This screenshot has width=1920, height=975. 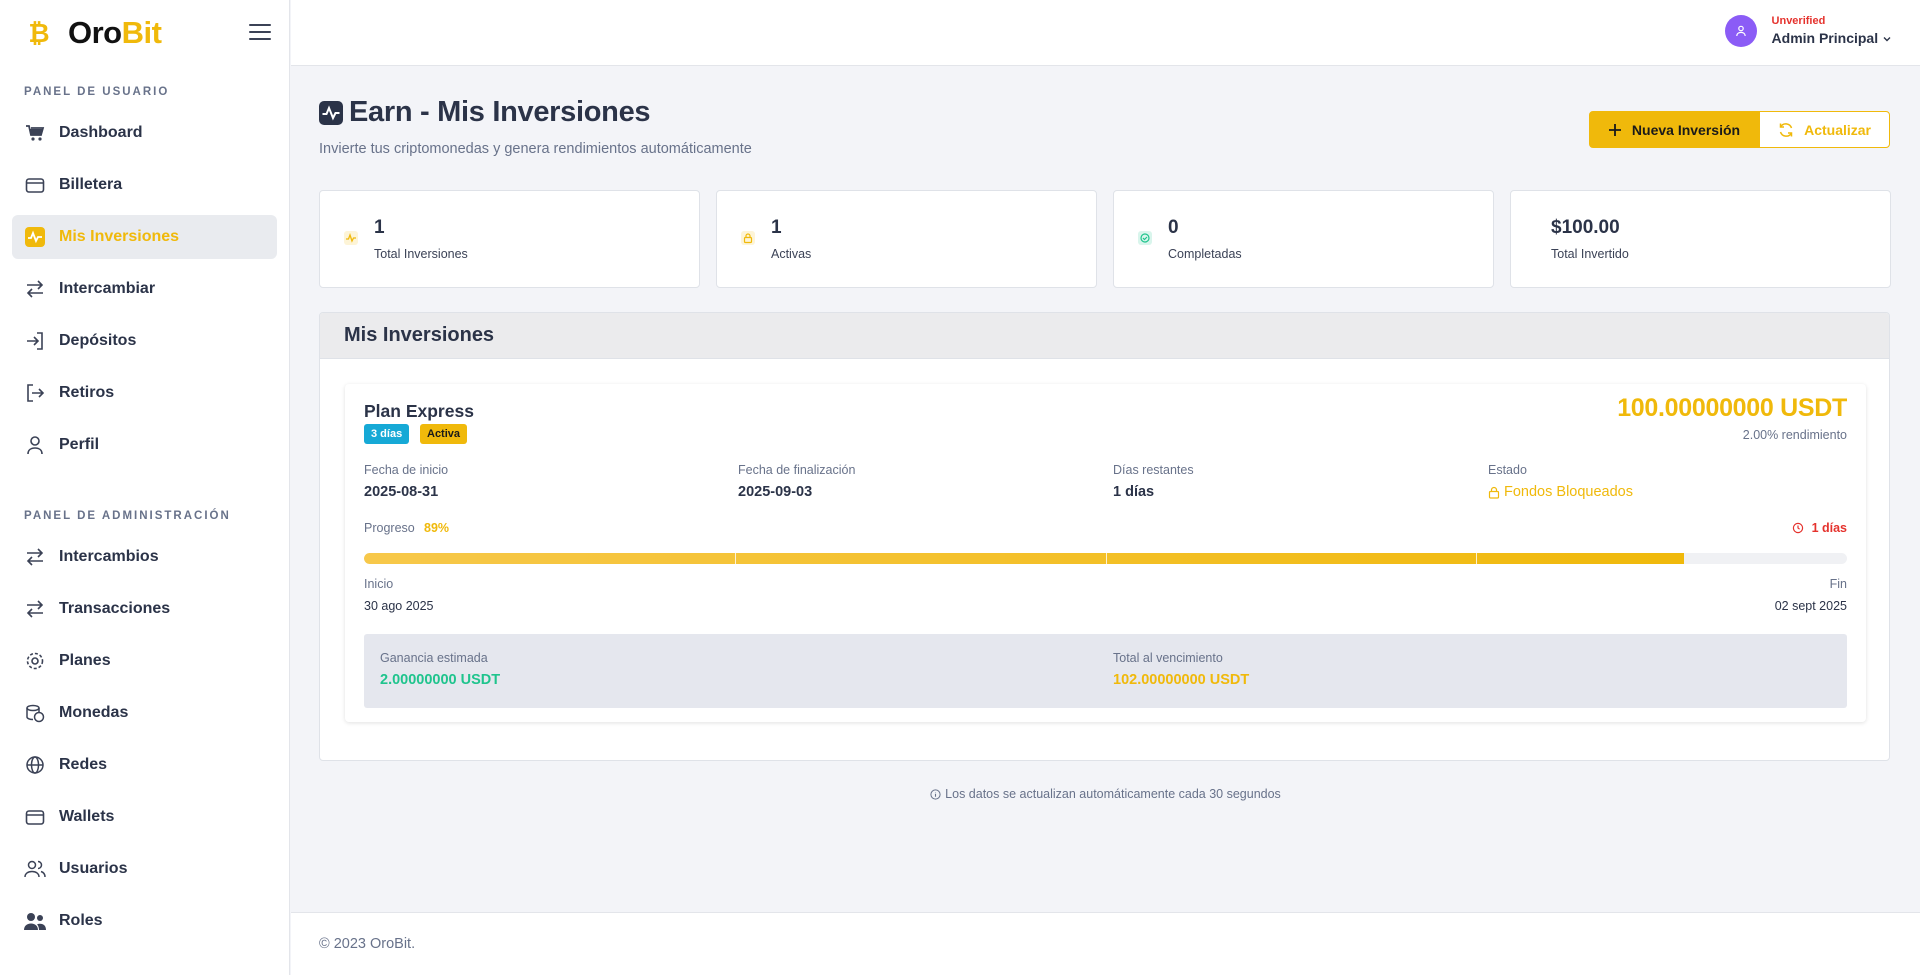 What do you see at coordinates (35, 133) in the screenshot?
I see `cart-icon` at bounding box center [35, 133].